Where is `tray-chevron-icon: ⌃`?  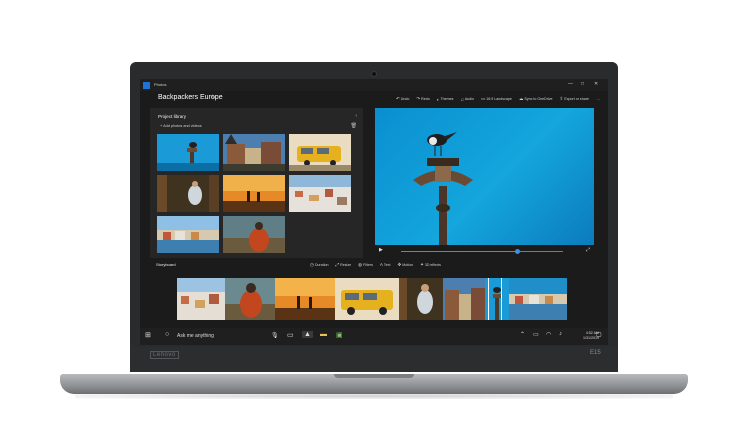
tray-chevron-icon: ⌃ is located at coordinates (522, 334).